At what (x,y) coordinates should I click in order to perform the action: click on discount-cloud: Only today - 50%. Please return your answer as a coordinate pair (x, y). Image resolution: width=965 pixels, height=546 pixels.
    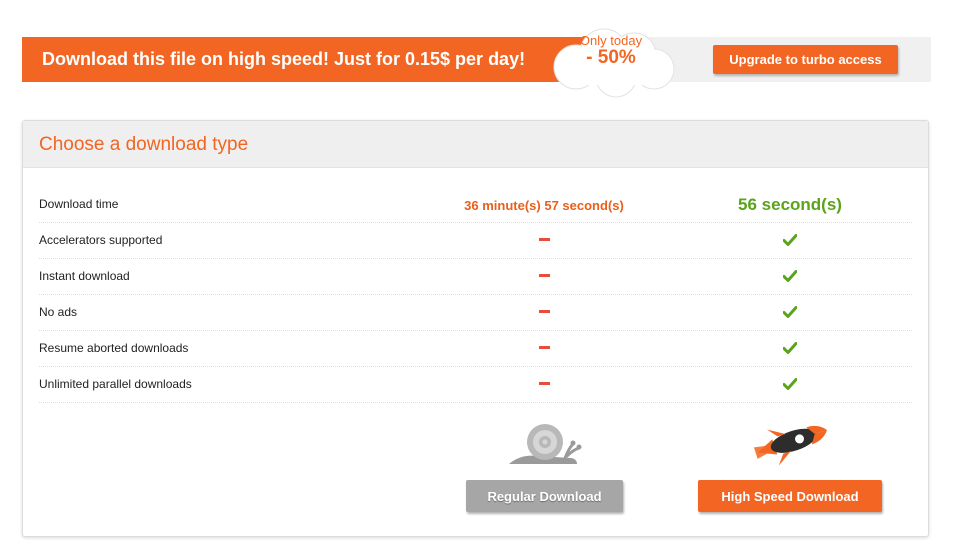
    Looking at the image, I should click on (614, 62).